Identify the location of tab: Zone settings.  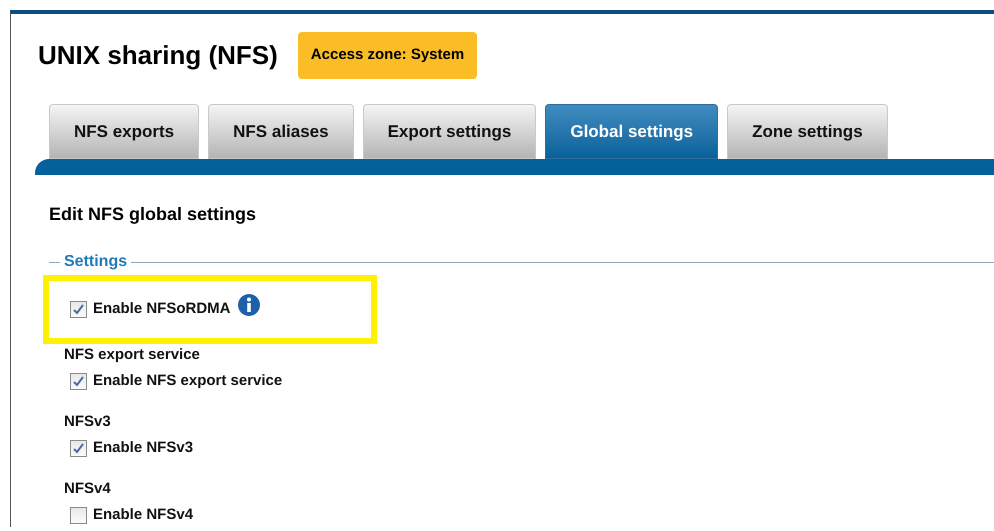
(807, 131).